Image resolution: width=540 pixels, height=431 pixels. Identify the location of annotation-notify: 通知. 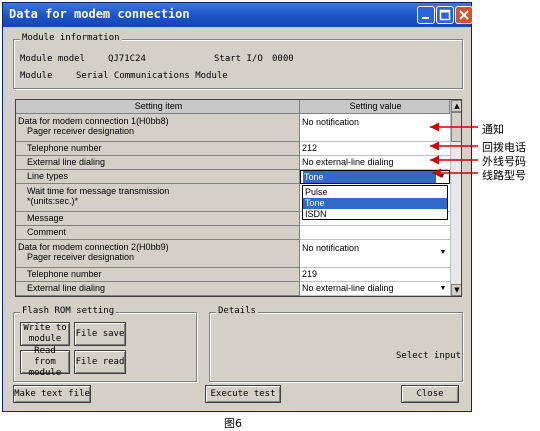
(493, 129).